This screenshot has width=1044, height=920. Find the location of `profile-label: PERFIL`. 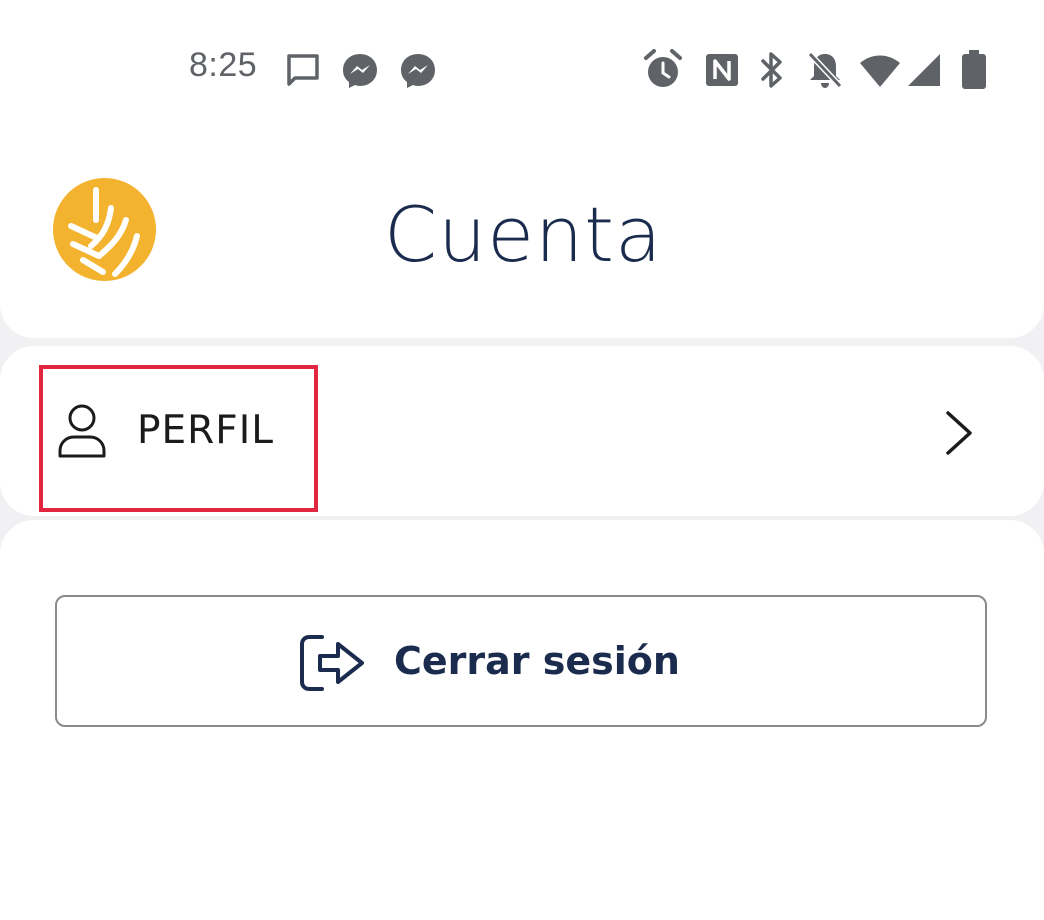

profile-label: PERFIL is located at coordinates (205, 430).